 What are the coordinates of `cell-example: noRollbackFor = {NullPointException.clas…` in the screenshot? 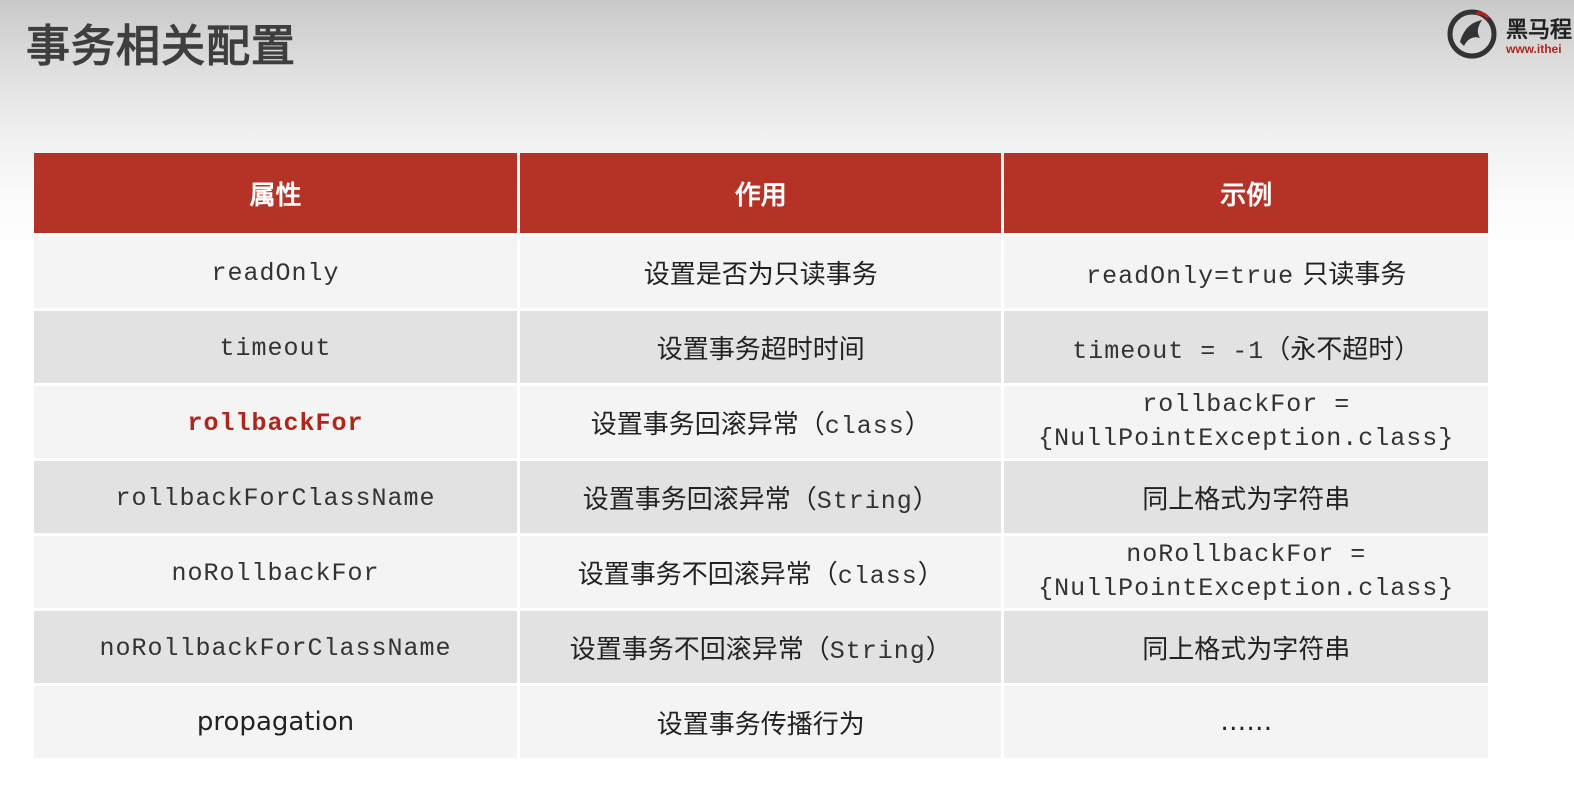 It's located at (1246, 572).